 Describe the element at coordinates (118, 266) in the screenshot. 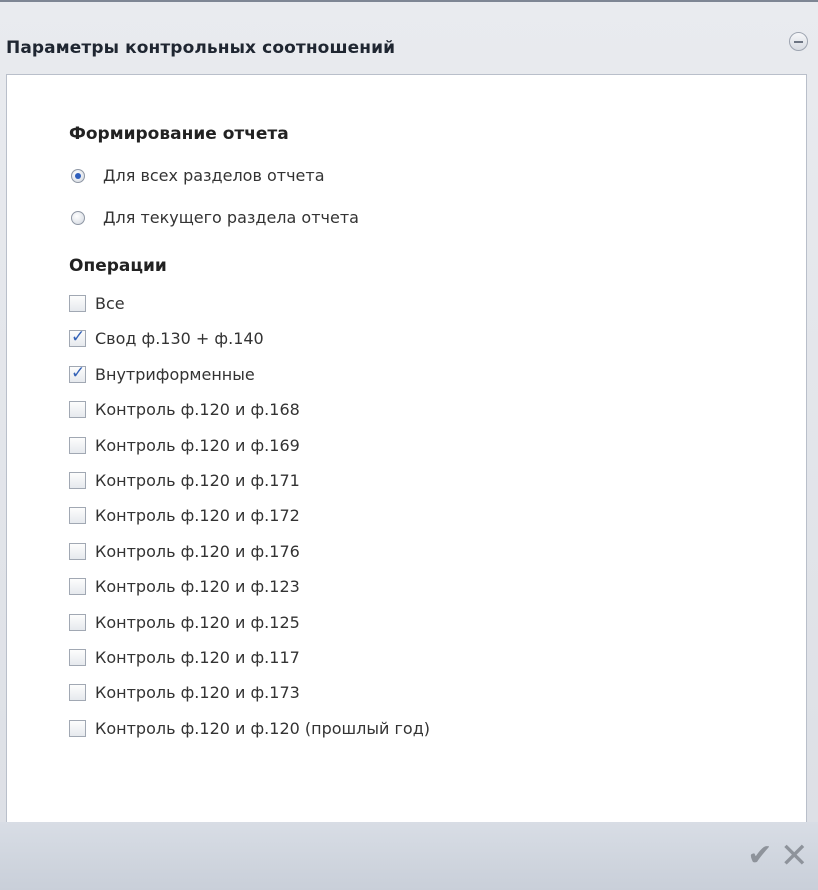

I see `operations-section-title: Операции` at that location.